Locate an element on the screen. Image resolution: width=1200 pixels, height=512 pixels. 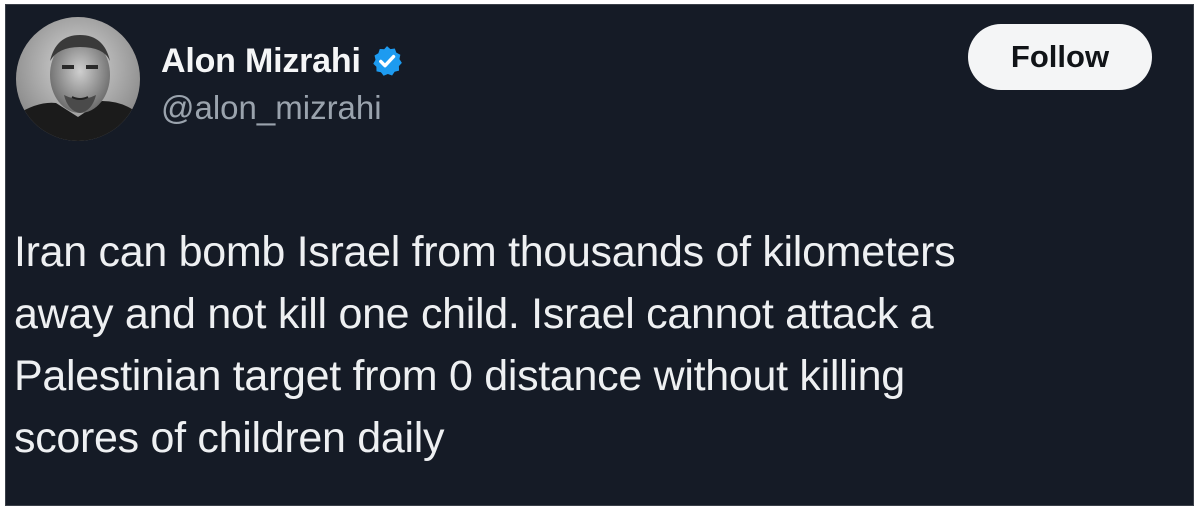
follow-button: Follow is located at coordinates (1060, 57).